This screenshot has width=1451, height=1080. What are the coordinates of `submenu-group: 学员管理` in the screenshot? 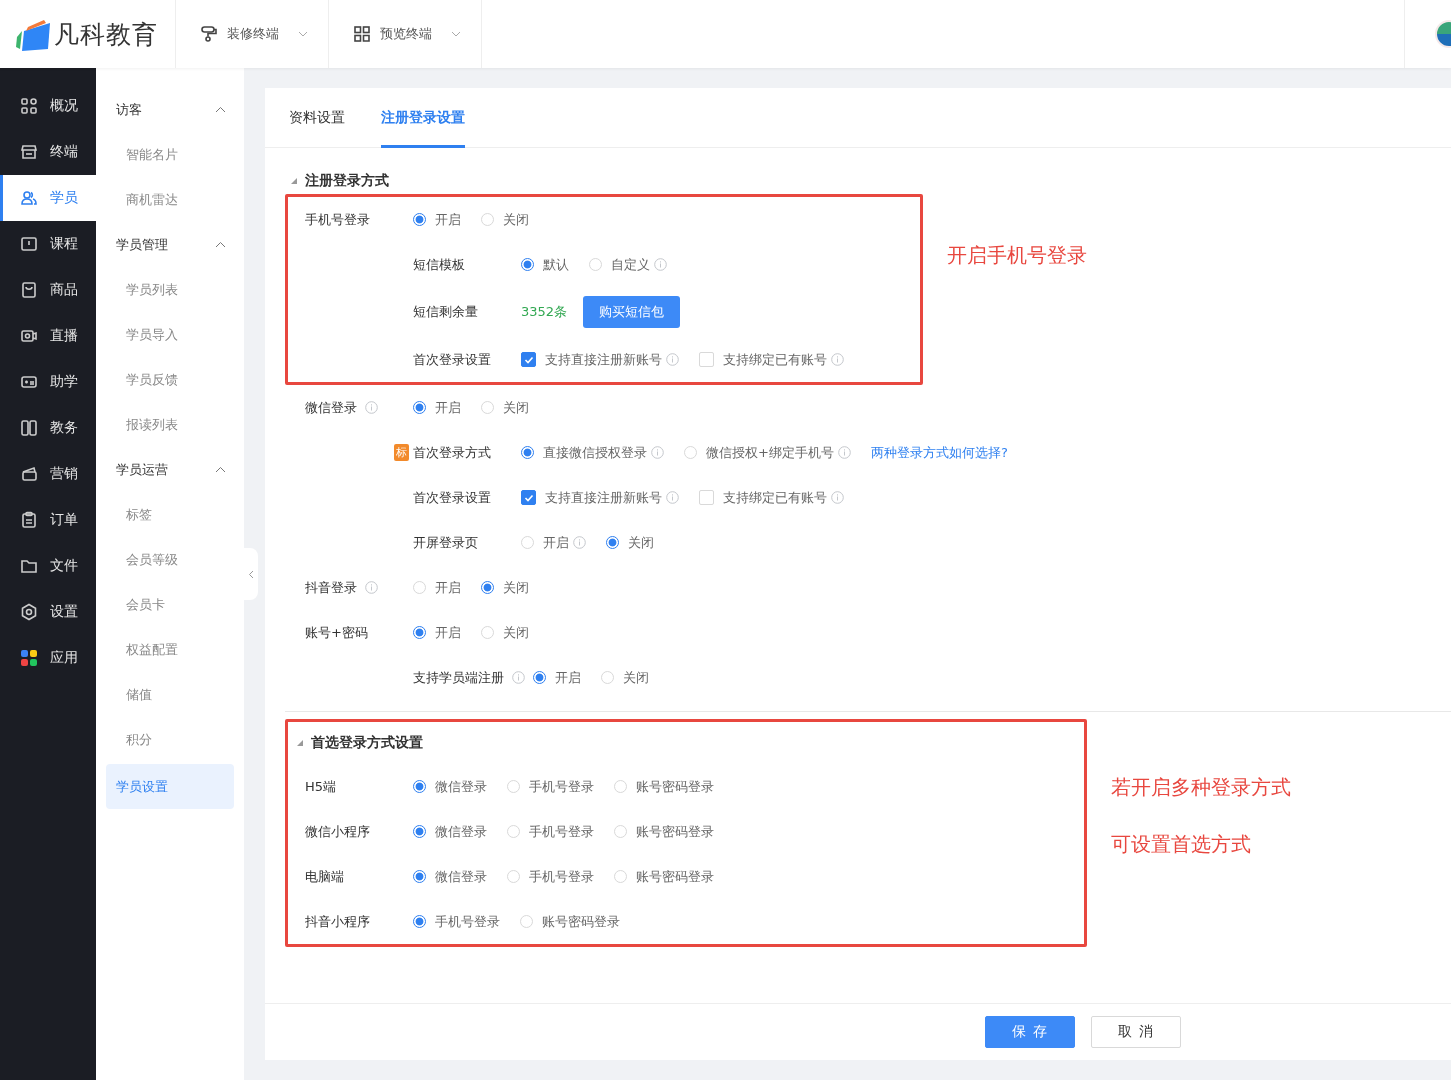 It's located at (170, 244).